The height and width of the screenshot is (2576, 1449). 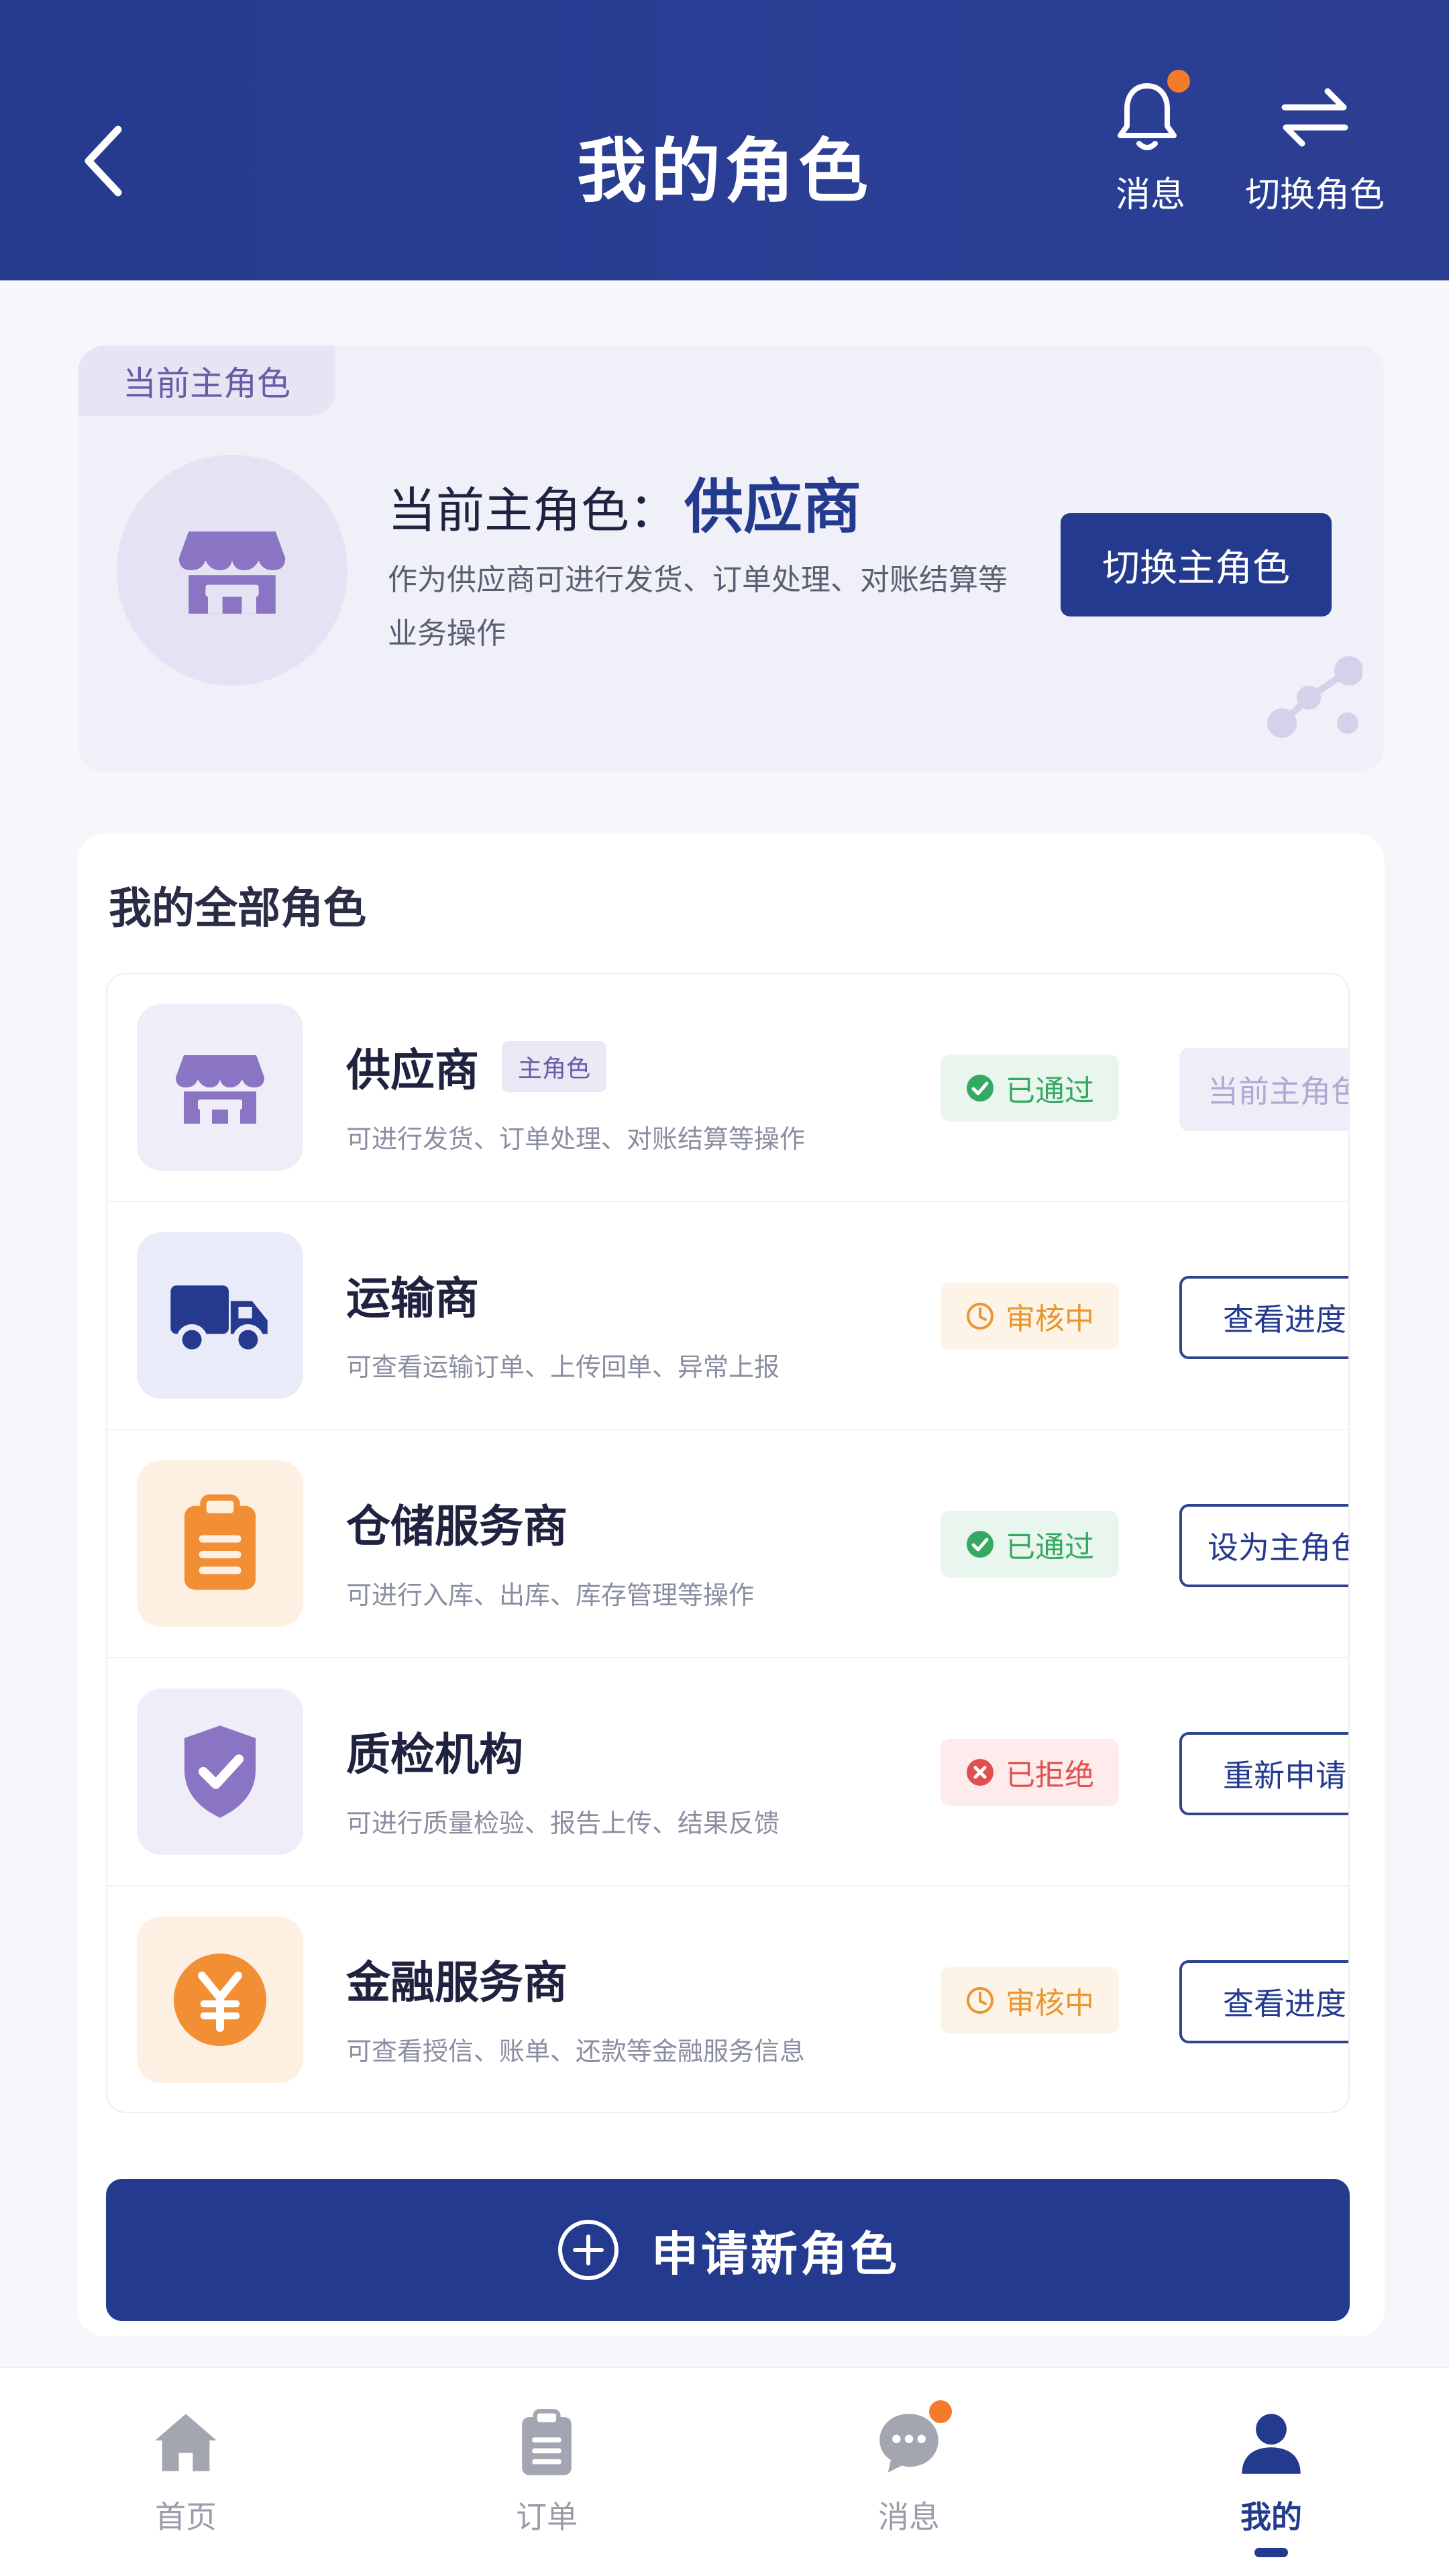 I want to click on status-badge-rejected: 已拒绝, so click(x=1030, y=1772).